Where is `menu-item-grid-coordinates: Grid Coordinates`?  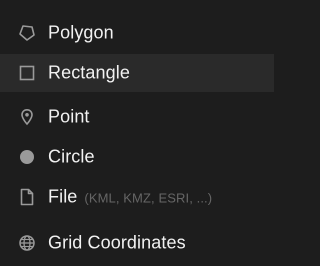 menu-item-grid-coordinates: Grid Coordinates is located at coordinates (137, 243).